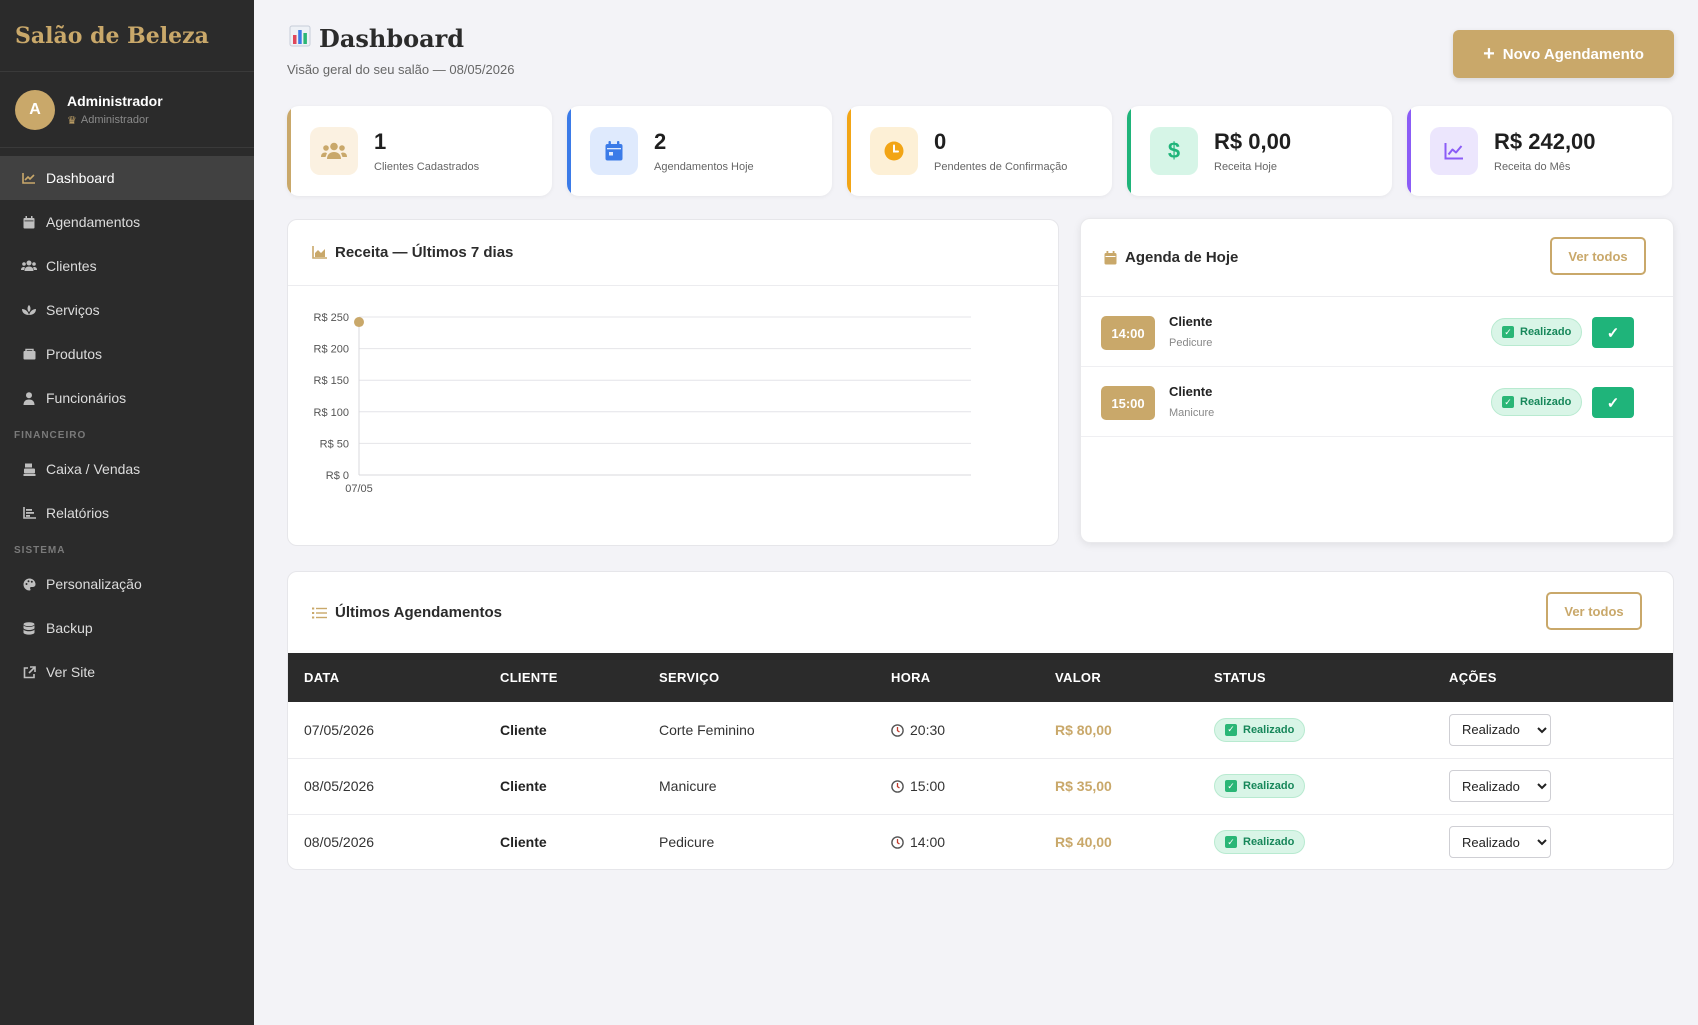 Image resolution: width=1698 pixels, height=1025 pixels. I want to click on sidebar-item-produtos: Produtos, so click(127, 354).